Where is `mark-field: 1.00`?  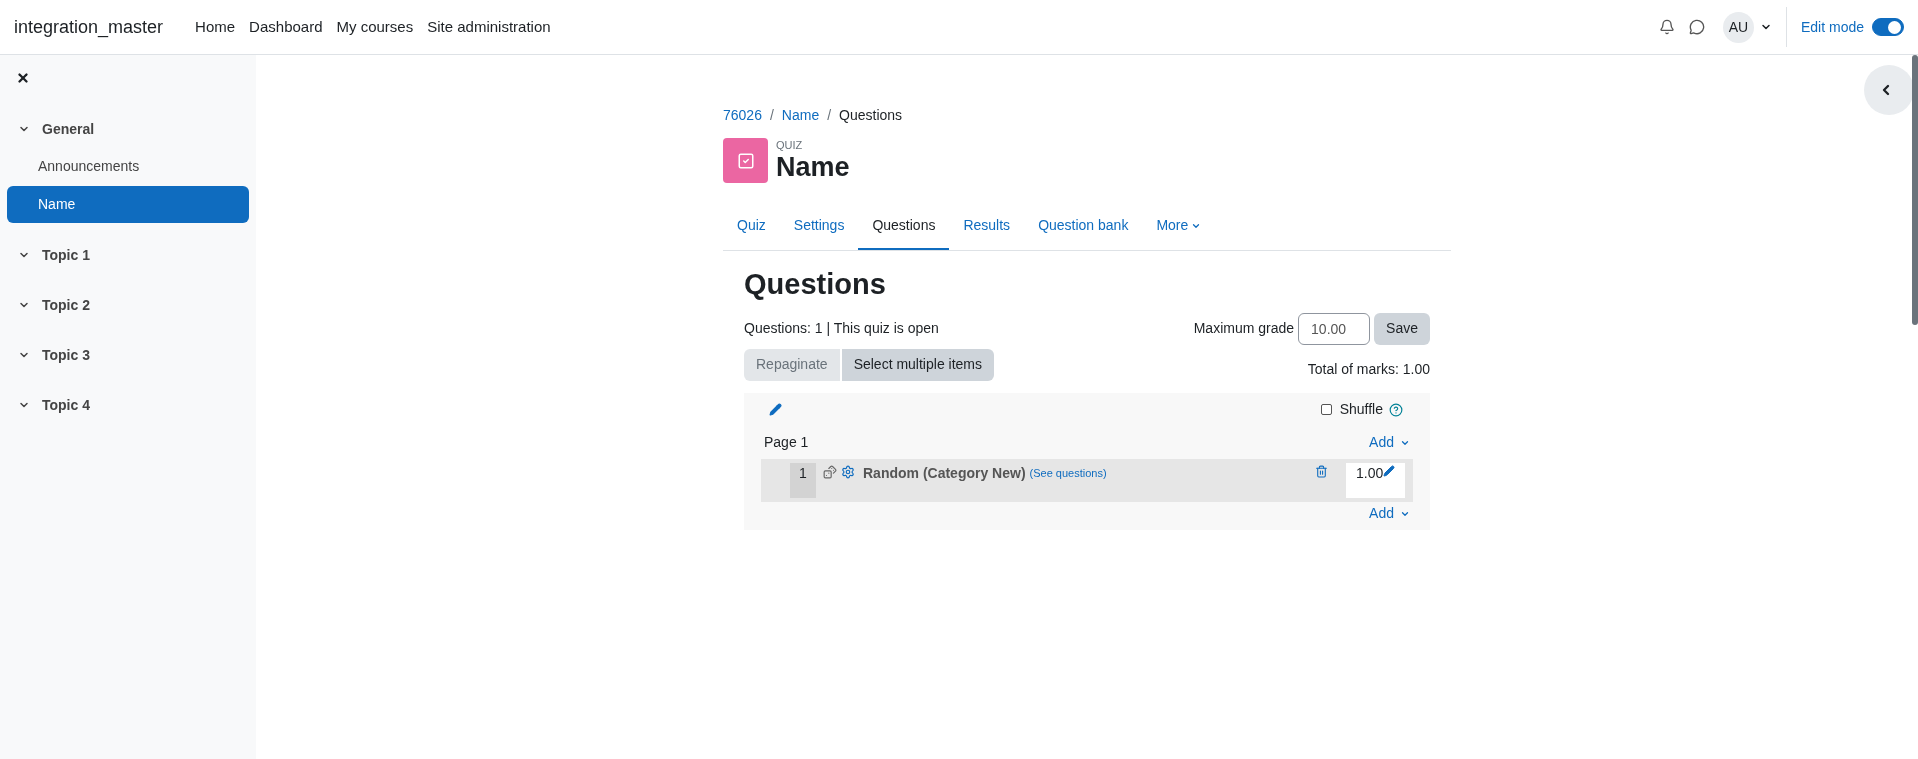 mark-field: 1.00 is located at coordinates (1375, 480).